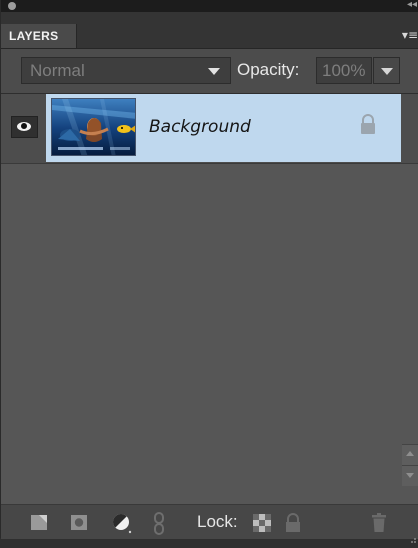 This screenshot has width=418, height=548. I want to click on opacity-input: 100%, so click(344, 70).